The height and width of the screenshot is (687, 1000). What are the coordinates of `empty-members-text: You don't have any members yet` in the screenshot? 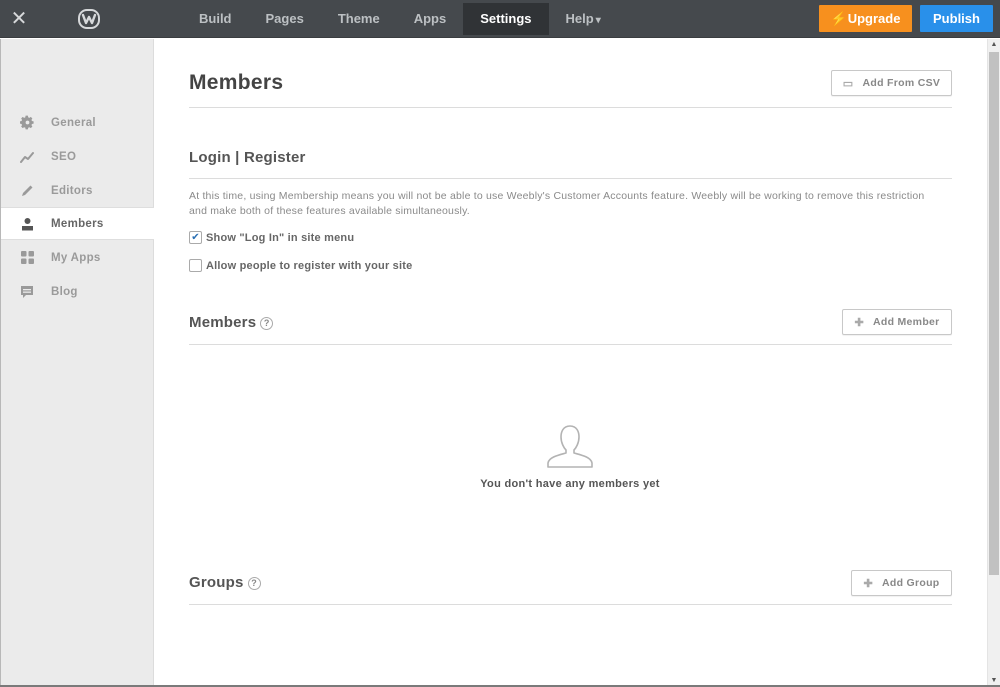 It's located at (570, 484).